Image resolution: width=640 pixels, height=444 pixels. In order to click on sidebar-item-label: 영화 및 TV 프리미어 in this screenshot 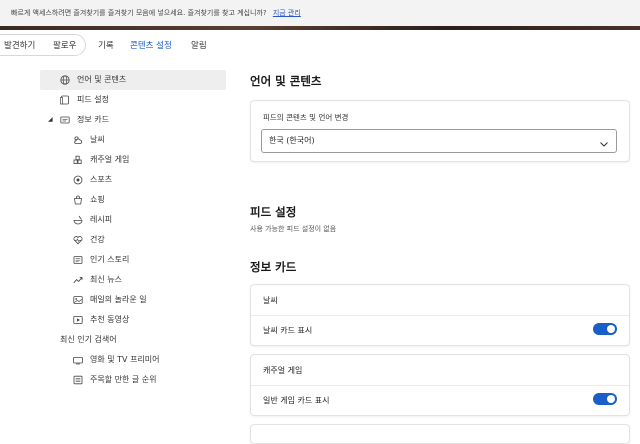, I will do `click(125, 359)`.